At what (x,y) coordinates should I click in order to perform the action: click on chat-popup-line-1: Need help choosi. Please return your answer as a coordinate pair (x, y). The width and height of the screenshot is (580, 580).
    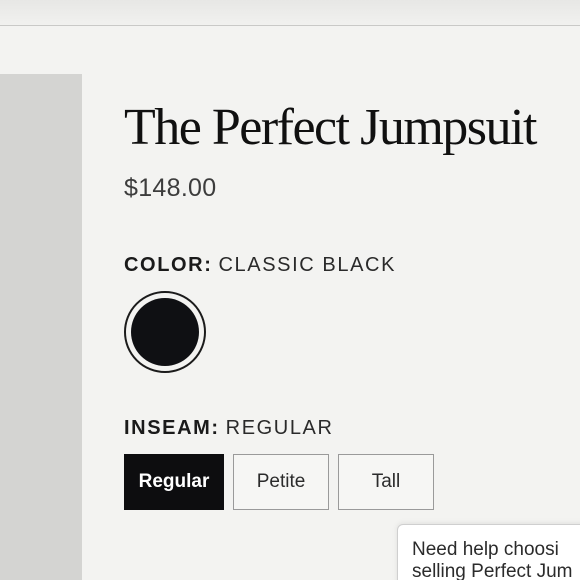
    Looking at the image, I should click on (485, 549).